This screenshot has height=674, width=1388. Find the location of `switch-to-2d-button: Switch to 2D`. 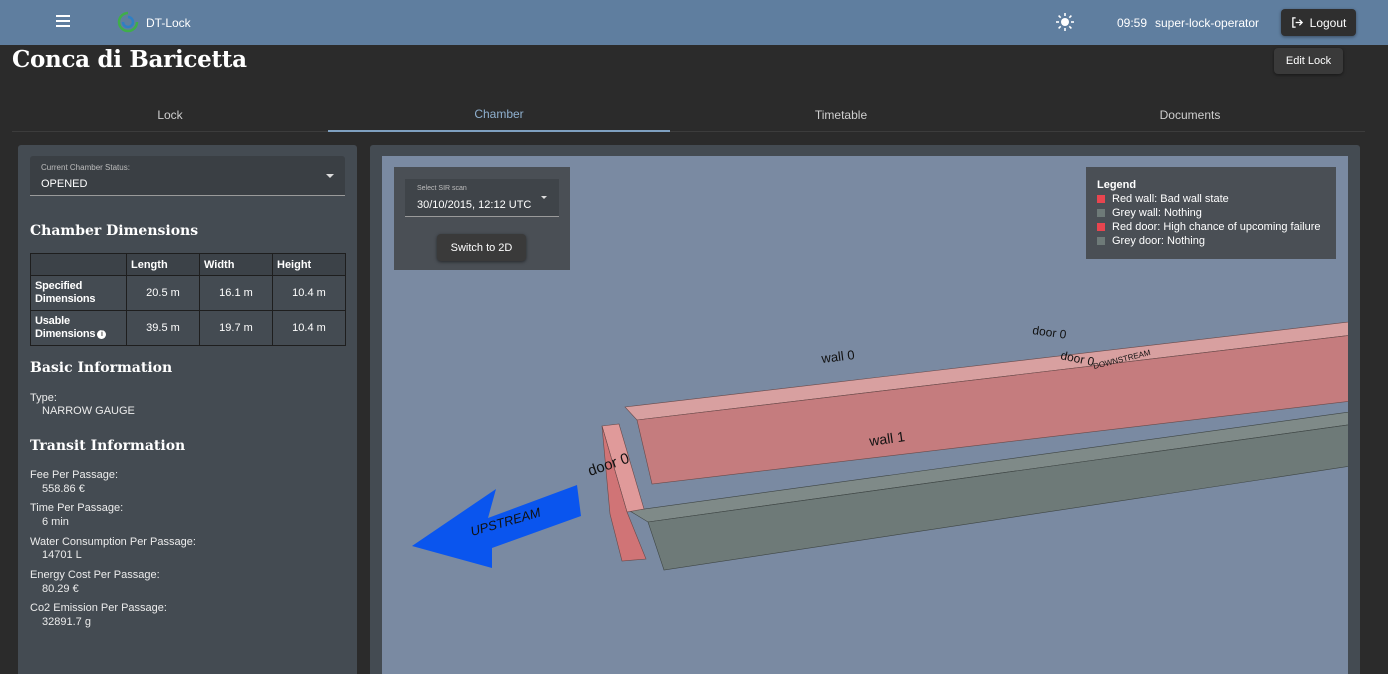

switch-to-2d-button: Switch to 2D is located at coordinates (481, 247).